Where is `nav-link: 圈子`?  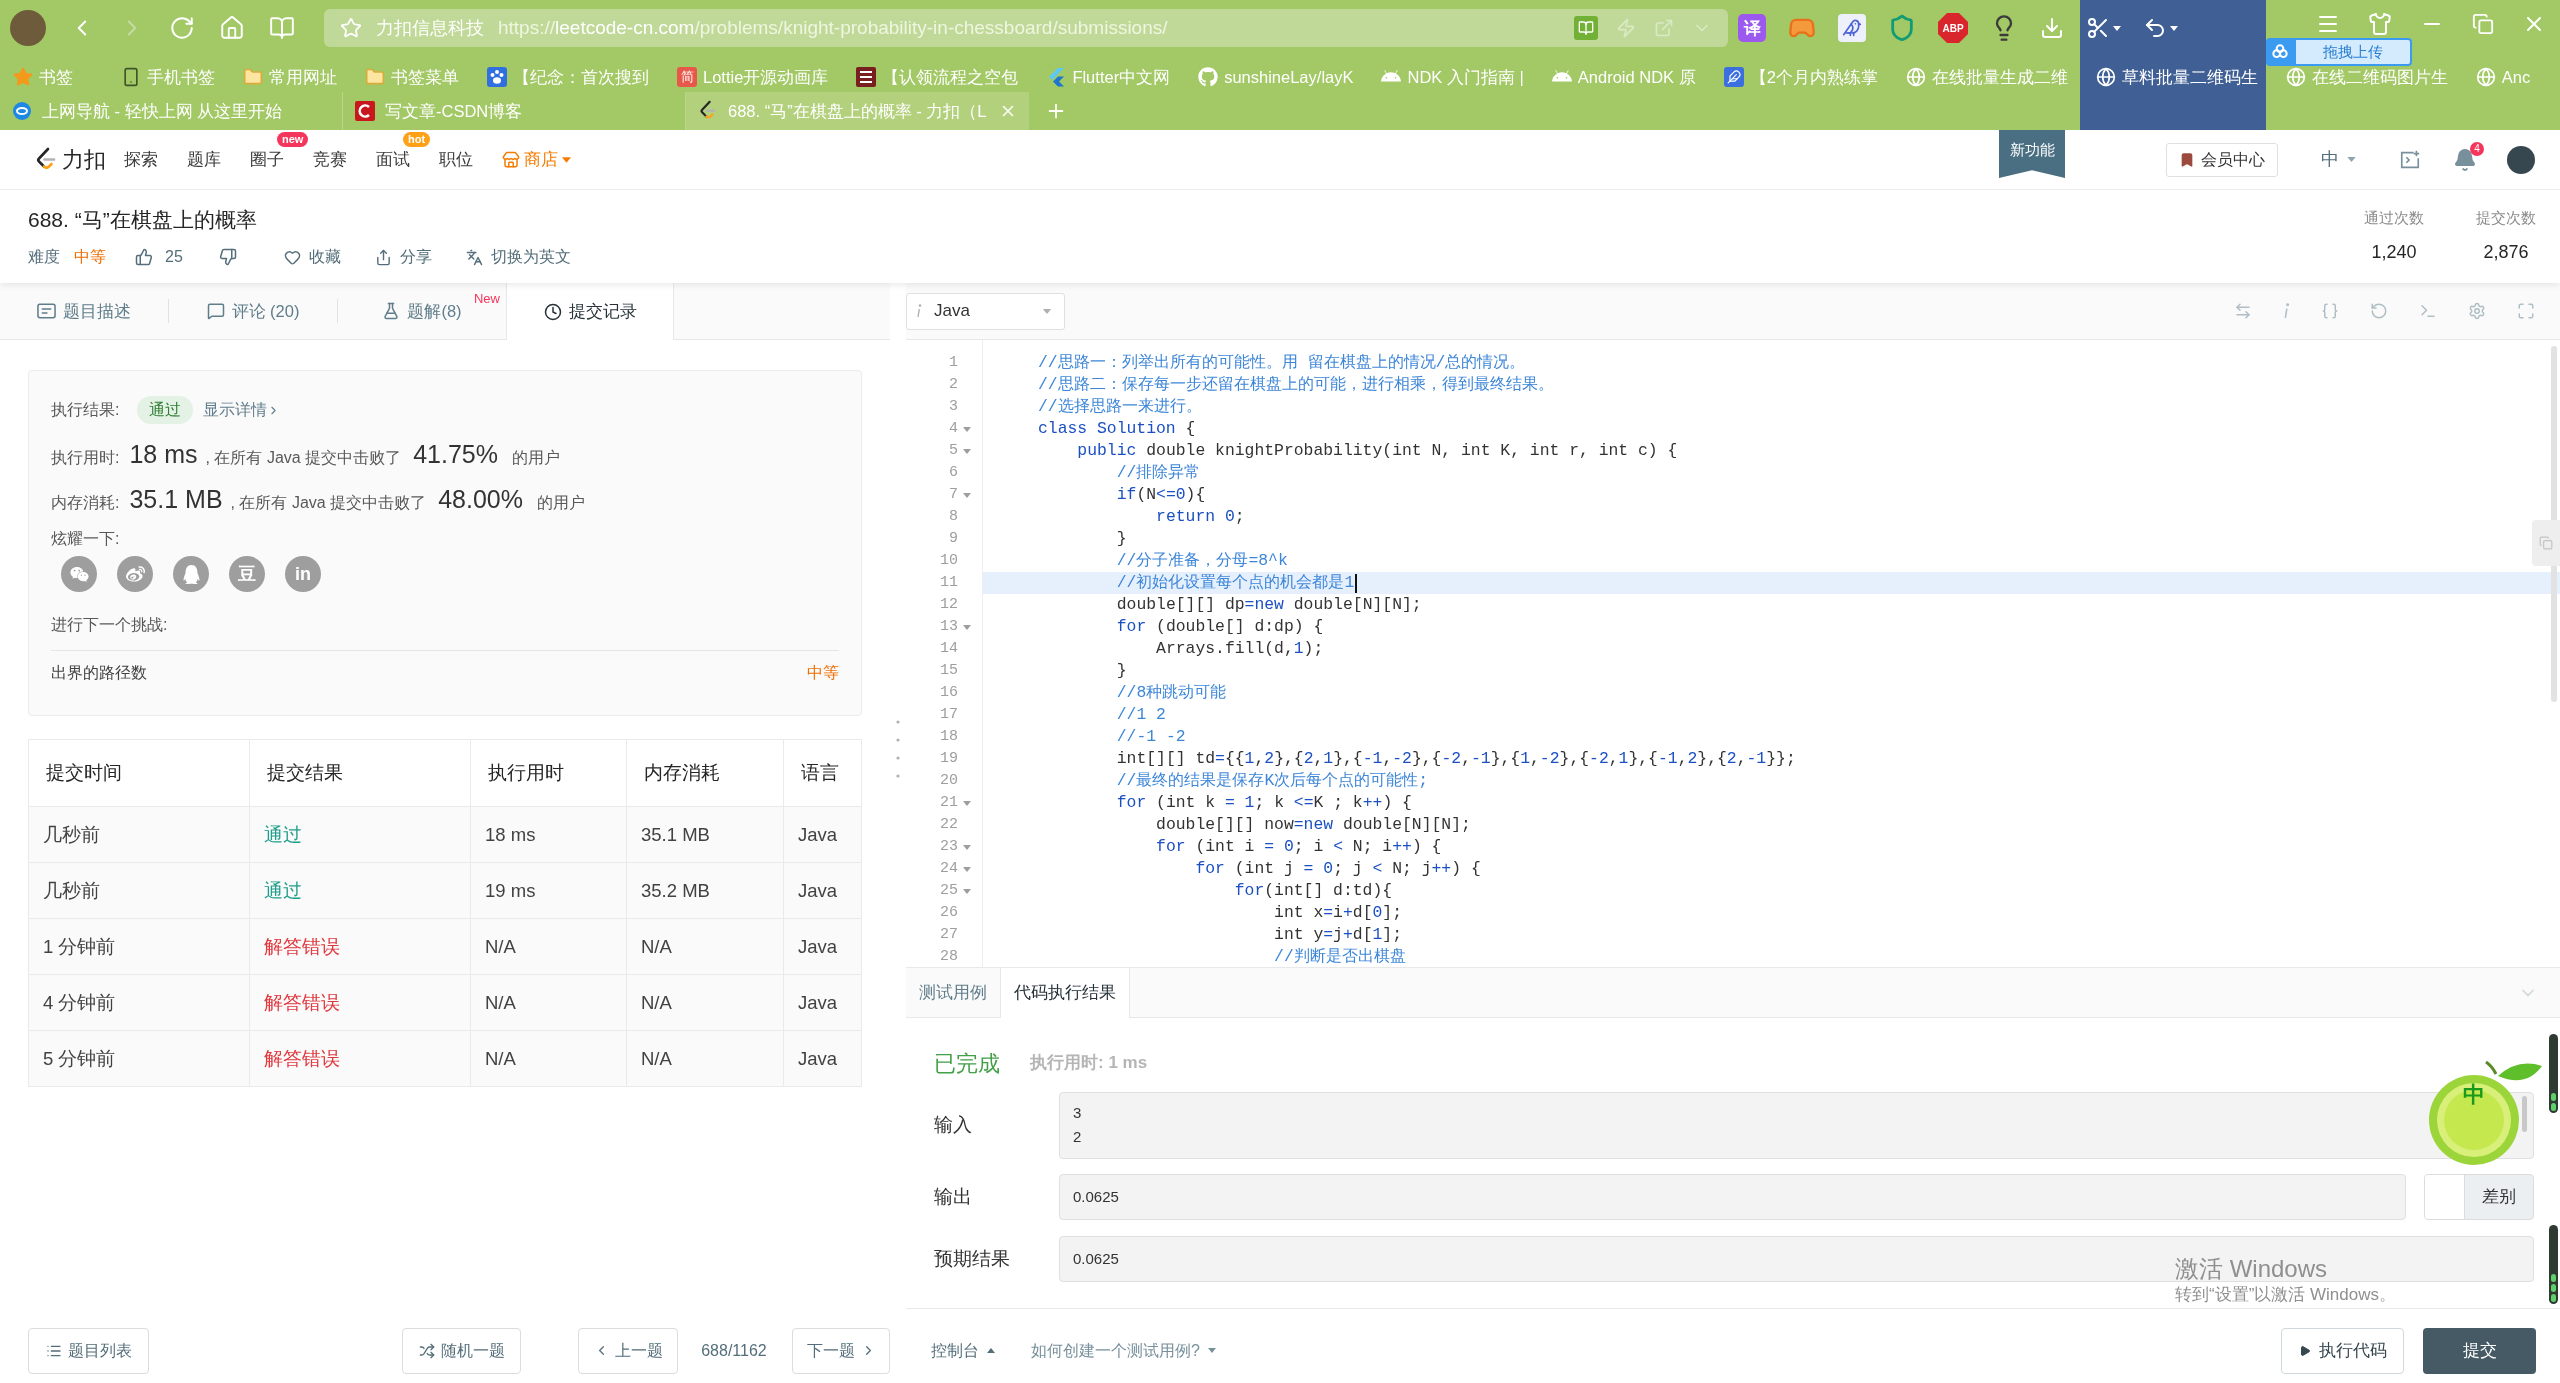
nav-link: 圈子 is located at coordinates (267, 159).